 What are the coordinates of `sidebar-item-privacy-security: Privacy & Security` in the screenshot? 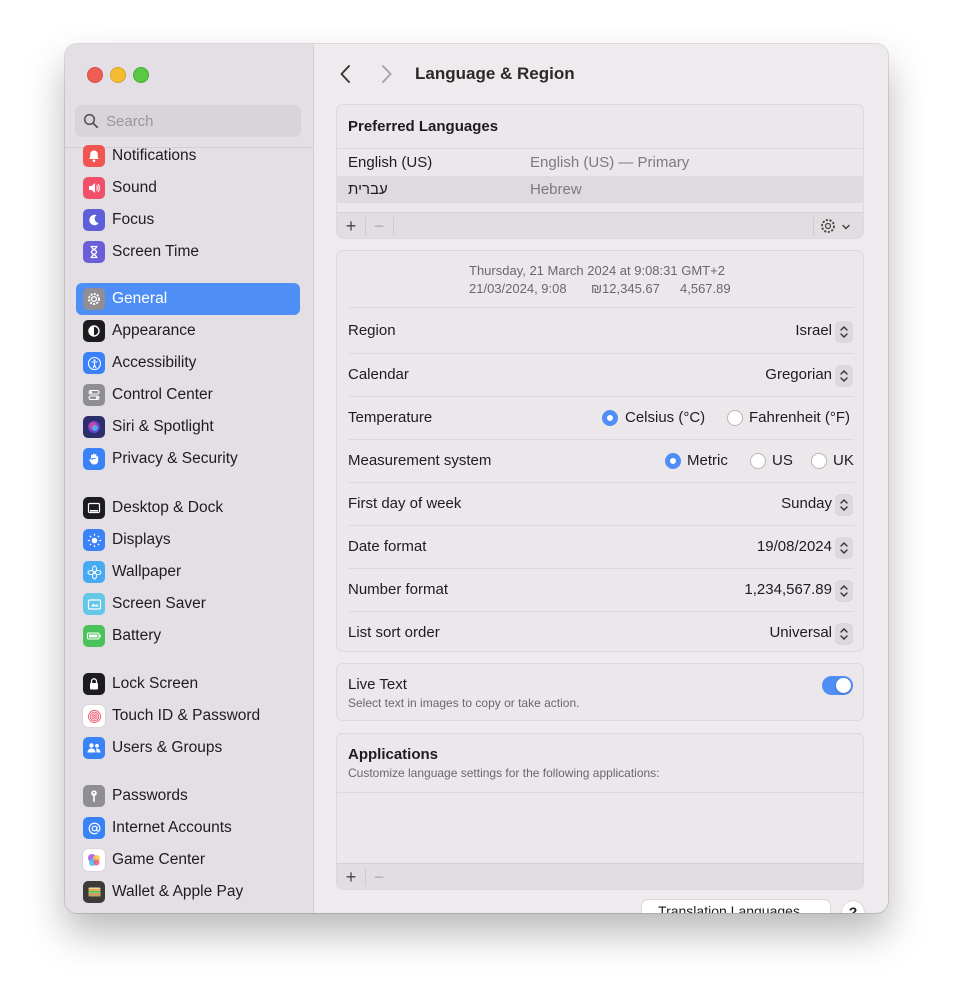 It's located at (188, 459).